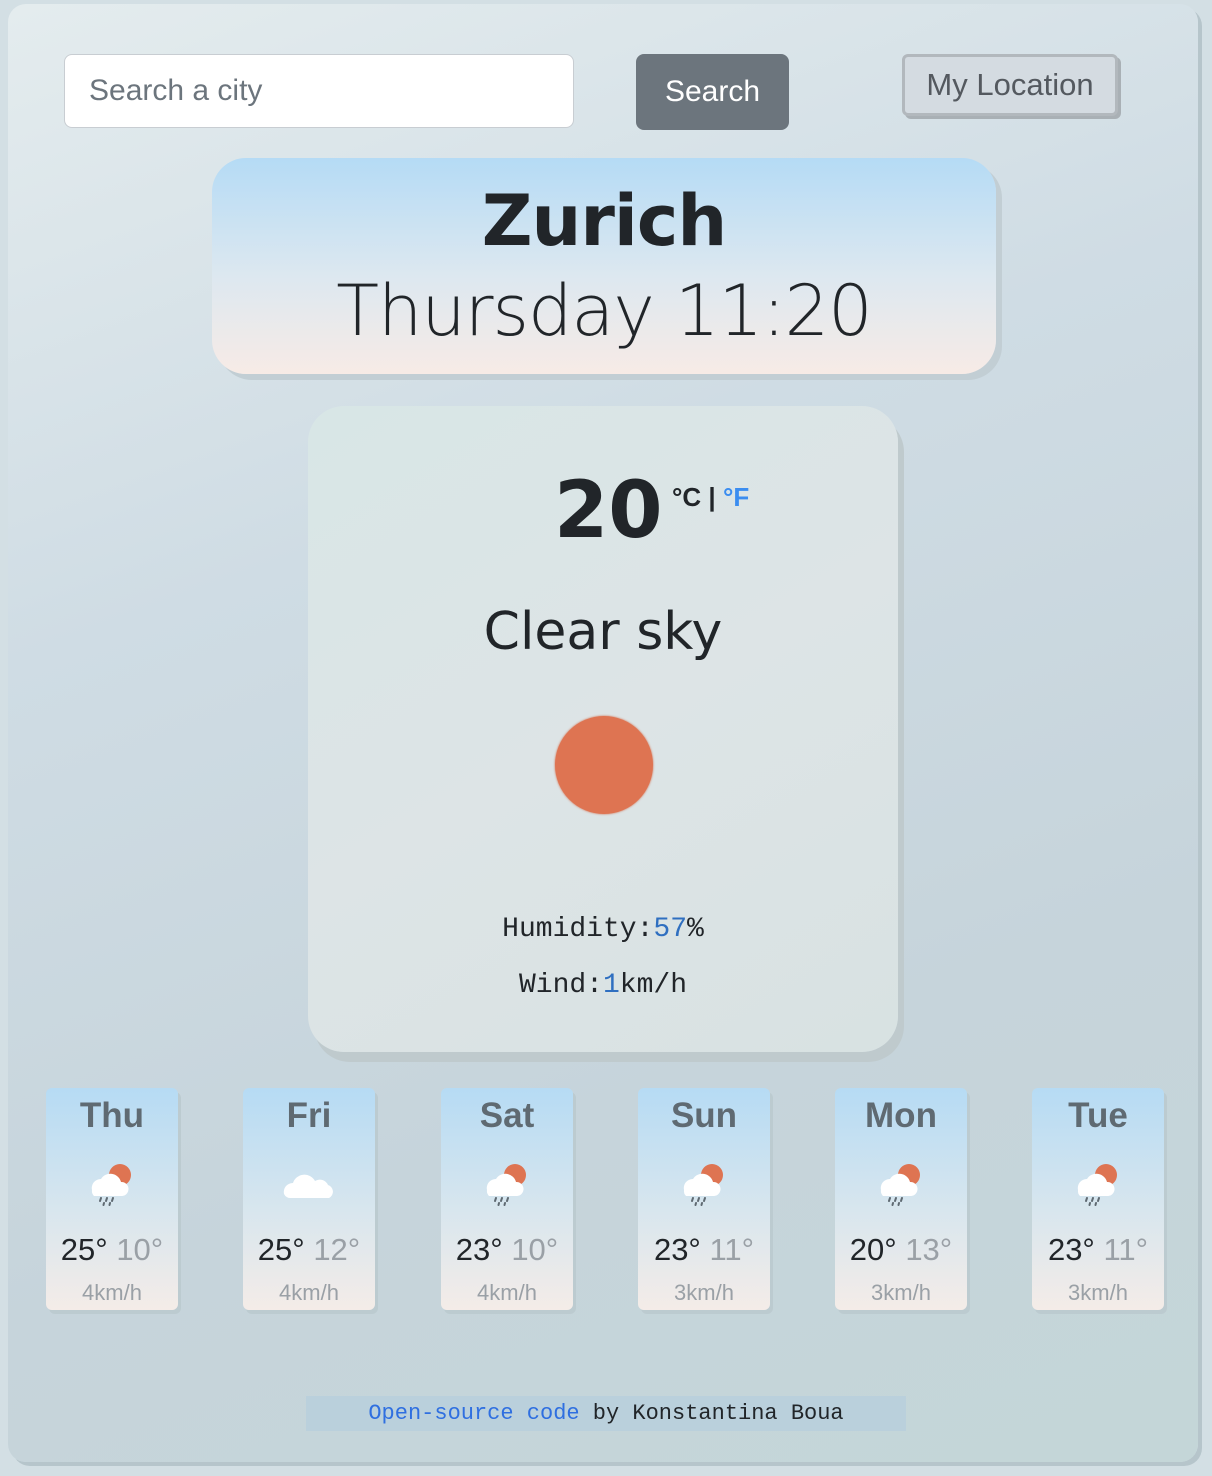  What do you see at coordinates (686, 497) in the screenshot?
I see `celsius-unit: °C` at bounding box center [686, 497].